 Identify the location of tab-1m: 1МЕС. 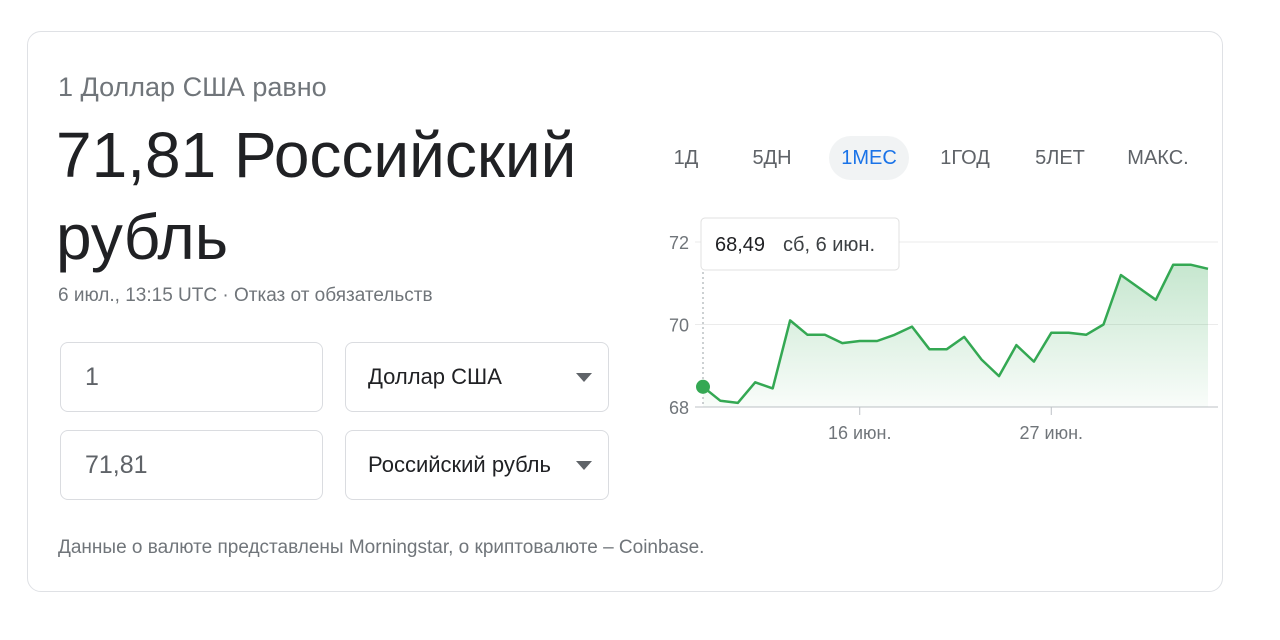
(869, 158).